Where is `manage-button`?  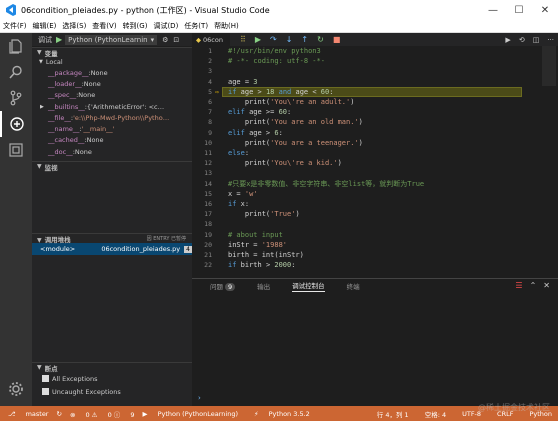 manage-button is located at coordinates (16, 389).